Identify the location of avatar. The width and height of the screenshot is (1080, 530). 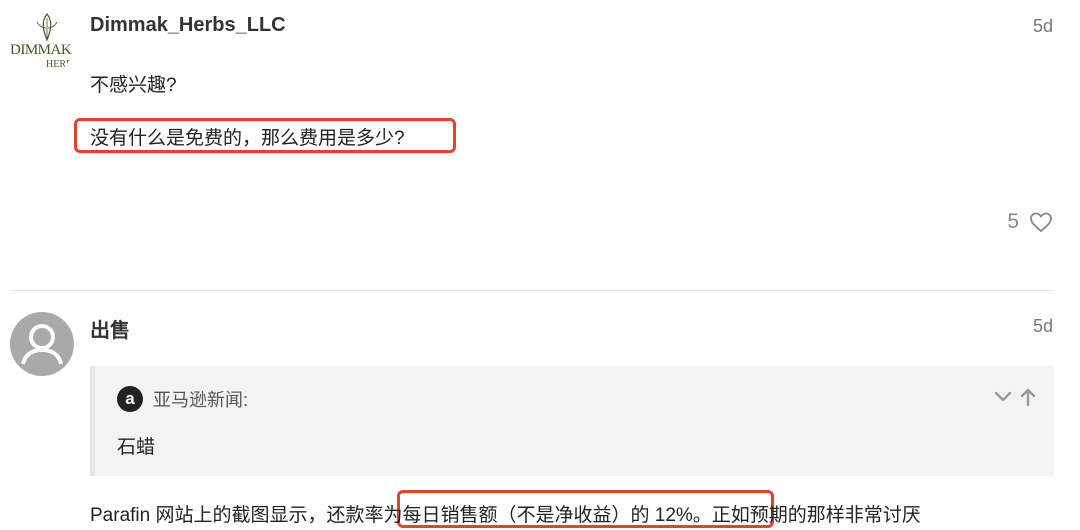
(42, 344).